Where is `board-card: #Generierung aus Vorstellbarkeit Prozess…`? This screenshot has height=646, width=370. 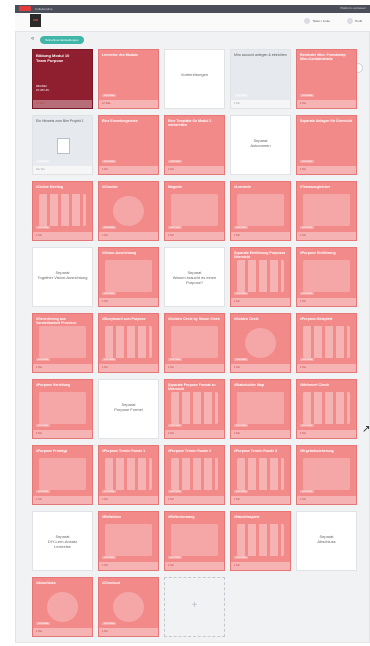
board-card: #Generierung aus Vorstellbarkeit Prozess… is located at coordinates (62, 343).